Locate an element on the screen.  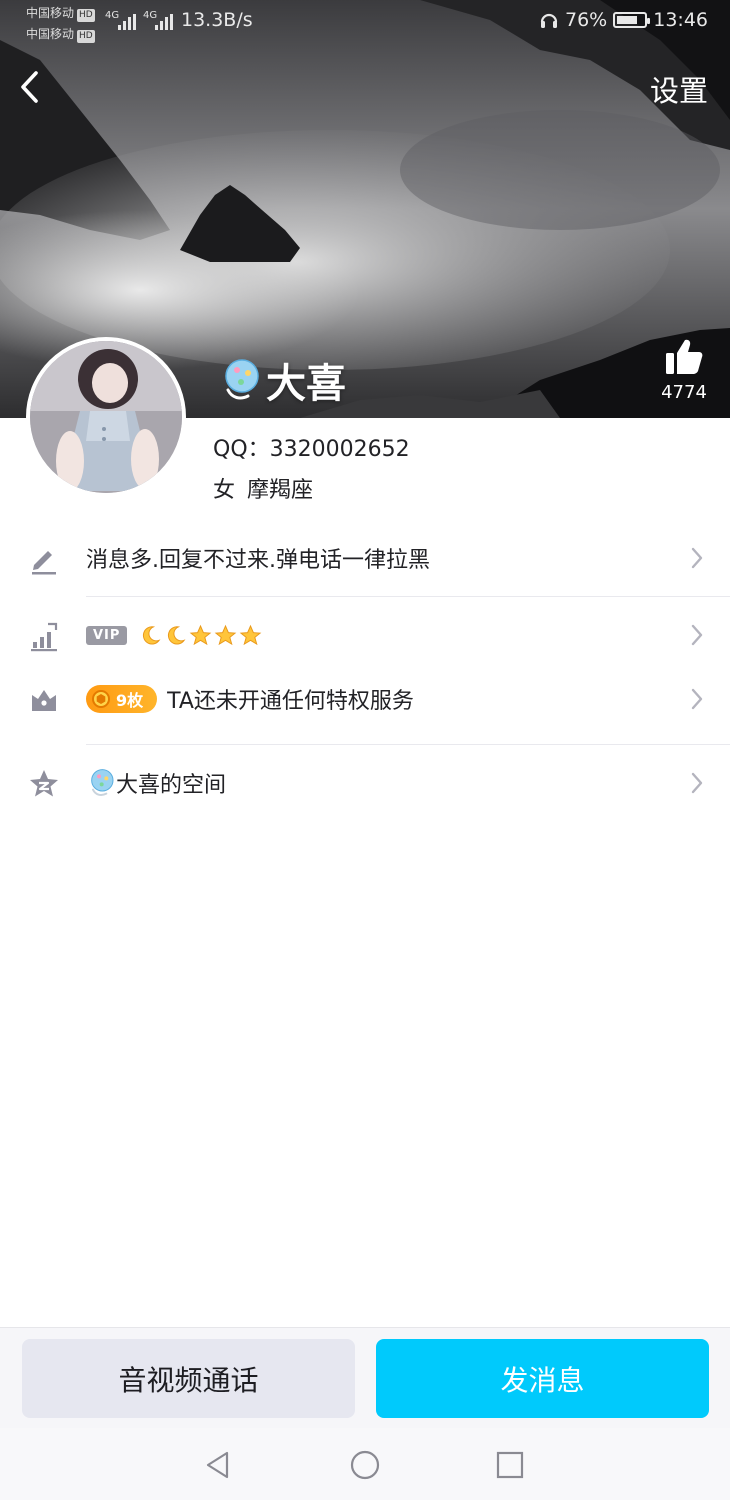
qq-number-line: QQ：3320002652 is located at coordinates (311, 447).